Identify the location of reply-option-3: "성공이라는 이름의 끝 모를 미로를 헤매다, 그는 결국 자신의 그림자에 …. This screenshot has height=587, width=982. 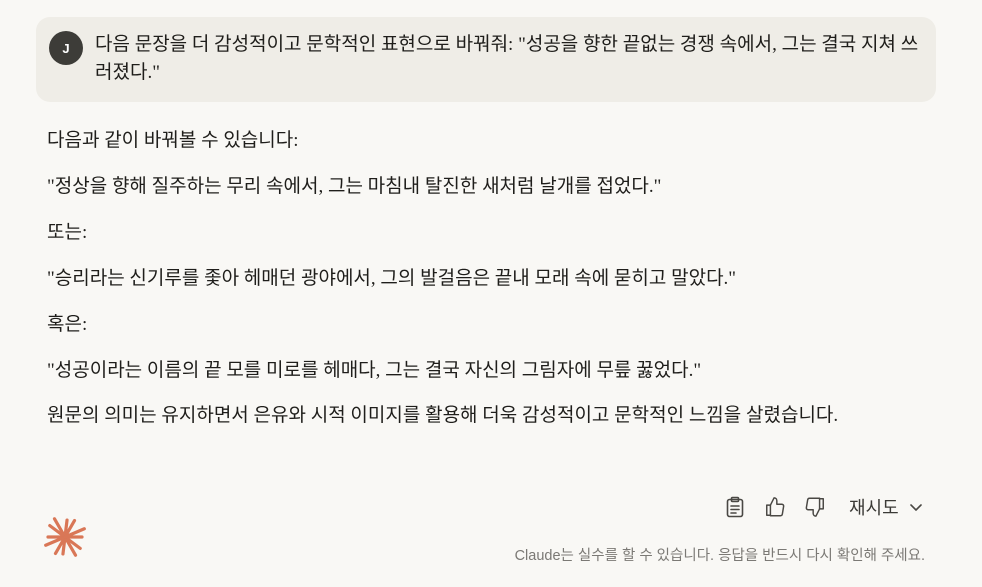
(374, 370).